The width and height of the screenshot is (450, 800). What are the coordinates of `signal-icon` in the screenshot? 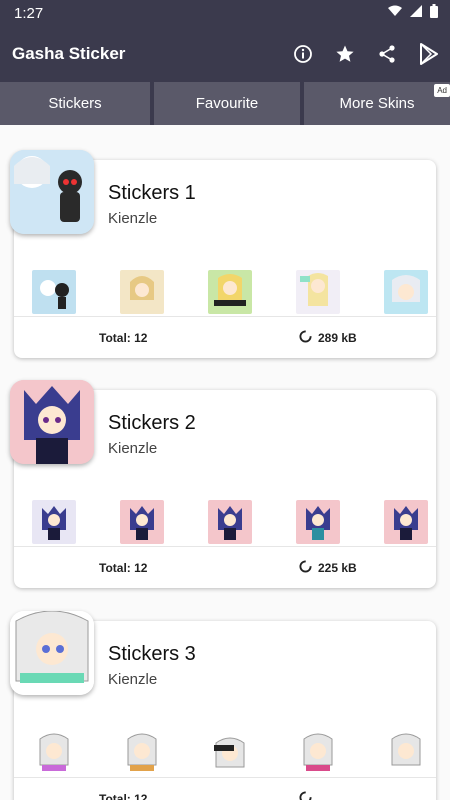 It's located at (416, 13).